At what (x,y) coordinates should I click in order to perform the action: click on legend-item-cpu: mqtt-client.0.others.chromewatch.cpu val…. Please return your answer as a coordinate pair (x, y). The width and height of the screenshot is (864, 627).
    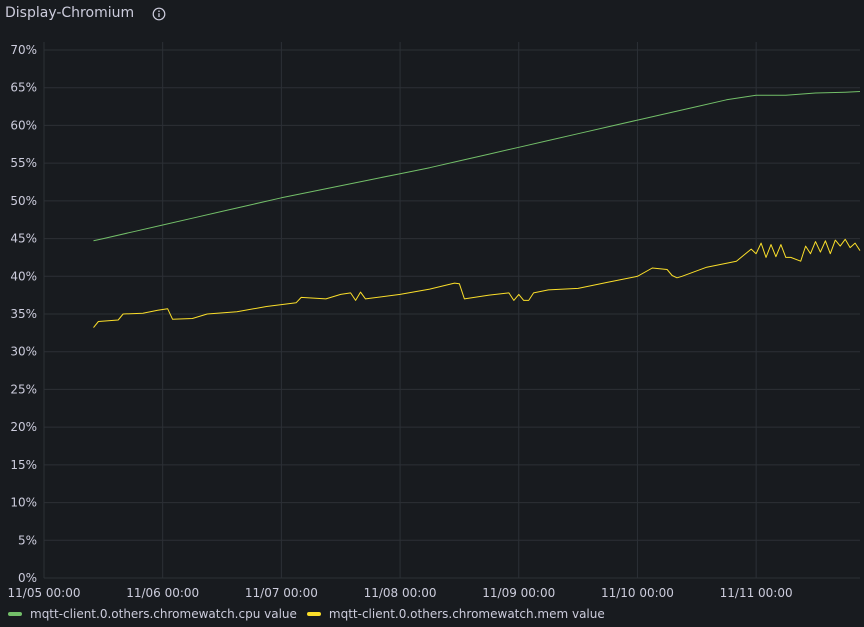
    Looking at the image, I should click on (152, 614).